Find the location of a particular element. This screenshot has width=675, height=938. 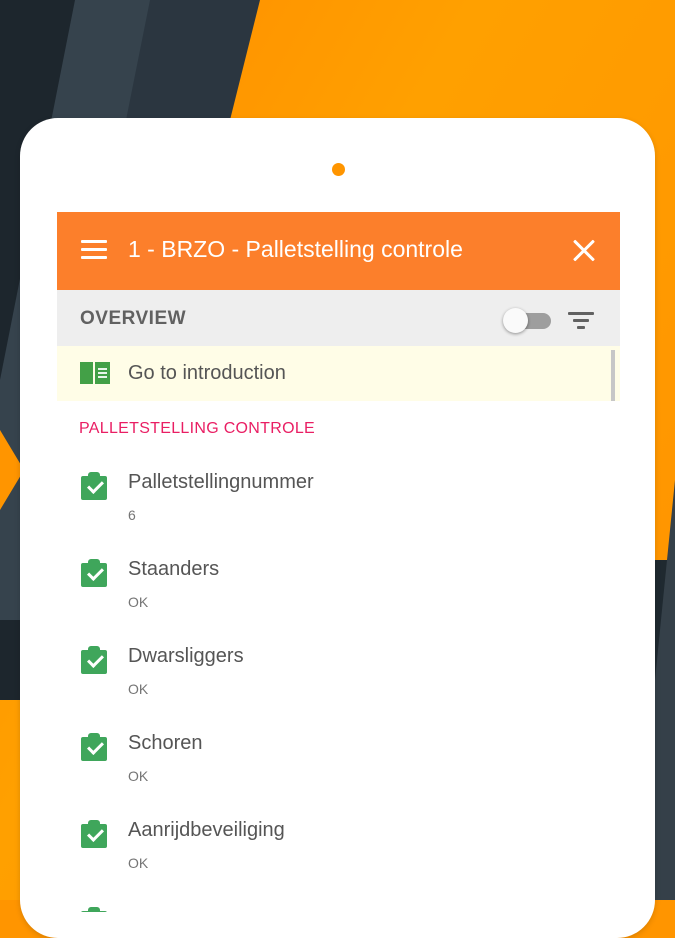

toggle-thumb is located at coordinates (515, 320).